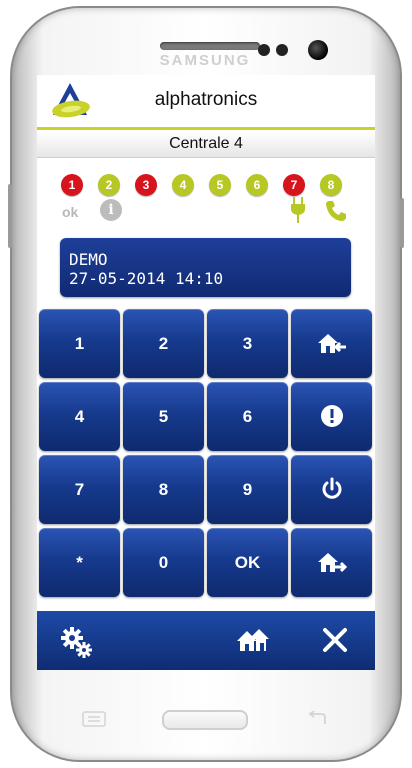 Image resolution: width=412 pixels, height=768 pixels. What do you see at coordinates (163, 489) in the screenshot?
I see `key-8: 8` at bounding box center [163, 489].